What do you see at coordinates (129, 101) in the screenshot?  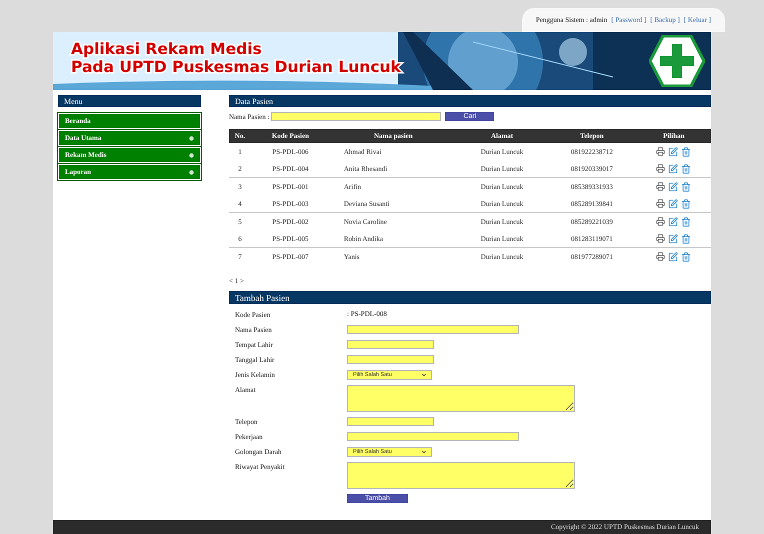 I see `menu-title: Menu` at bounding box center [129, 101].